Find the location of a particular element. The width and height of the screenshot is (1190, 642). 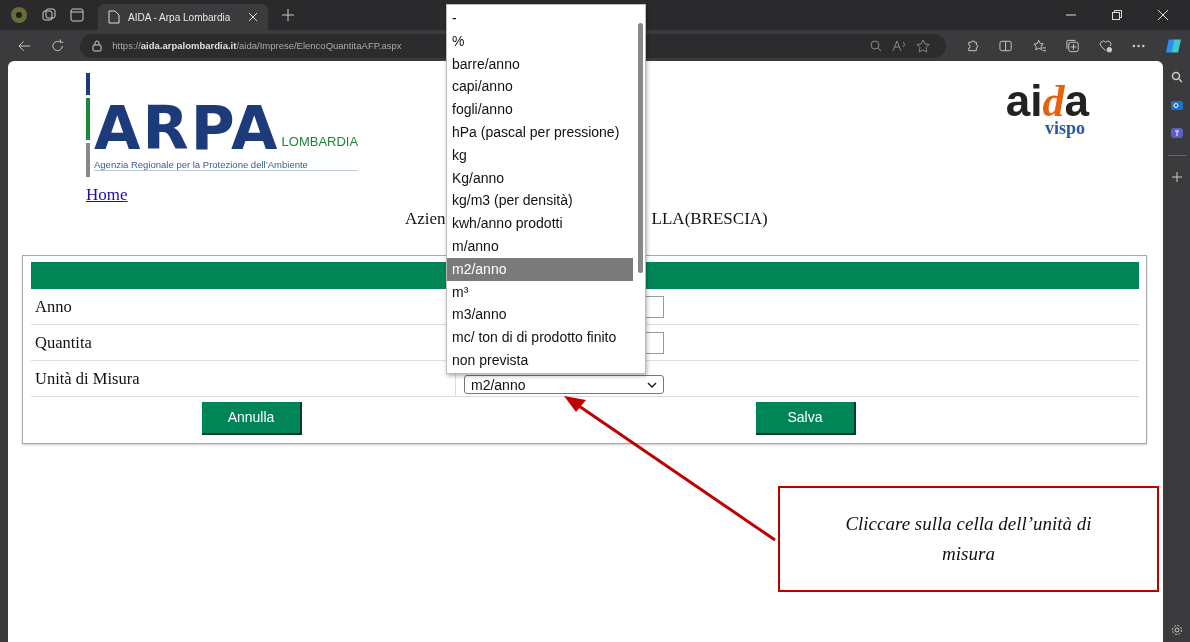

dropdown-option: - is located at coordinates (540, 18).